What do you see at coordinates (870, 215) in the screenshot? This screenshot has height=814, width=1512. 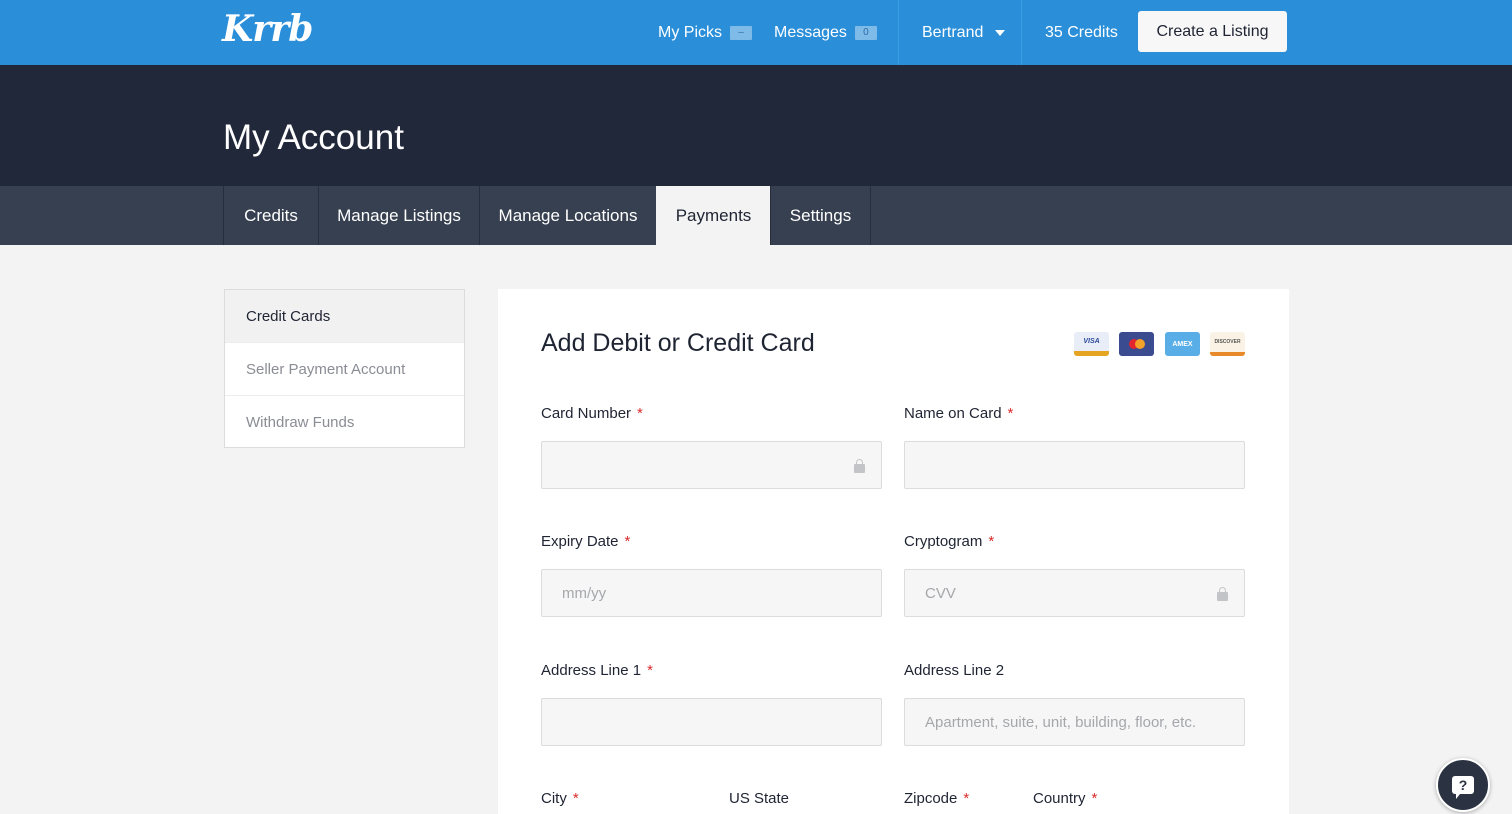 I see `tab-divider` at bounding box center [870, 215].